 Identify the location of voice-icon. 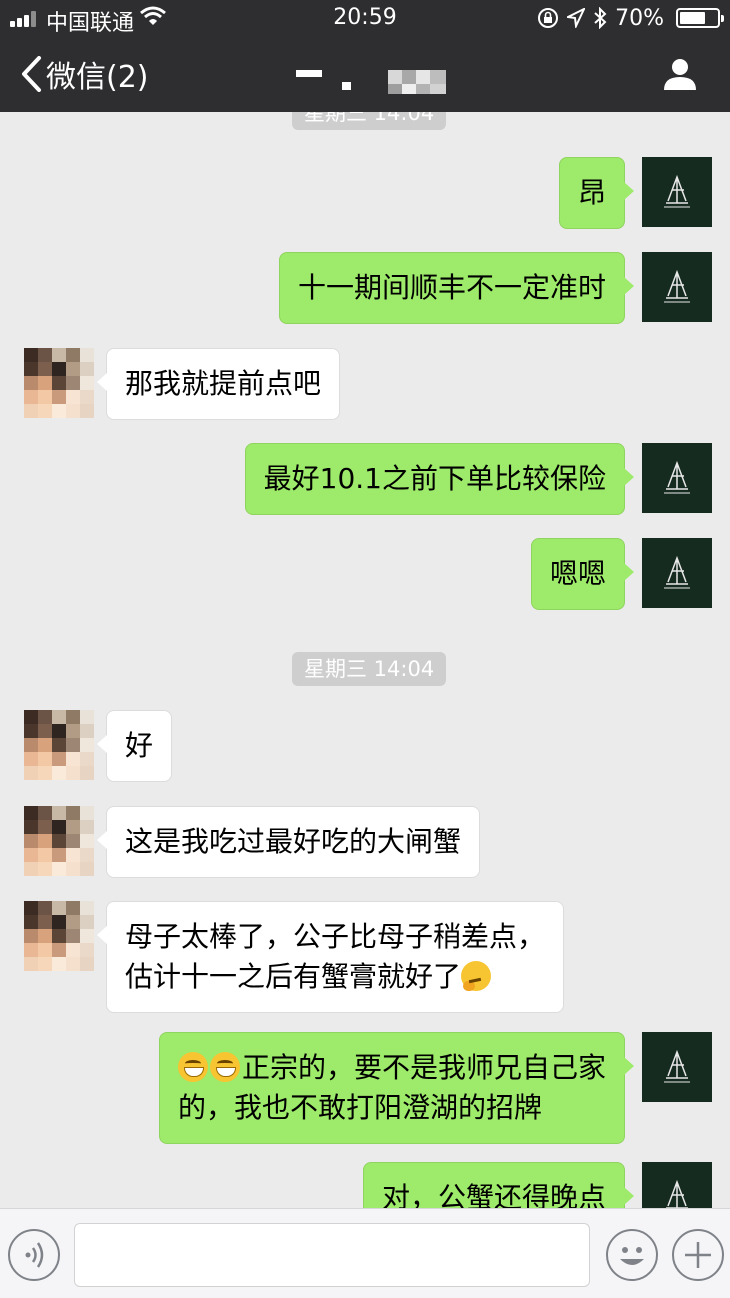
(34, 1255).